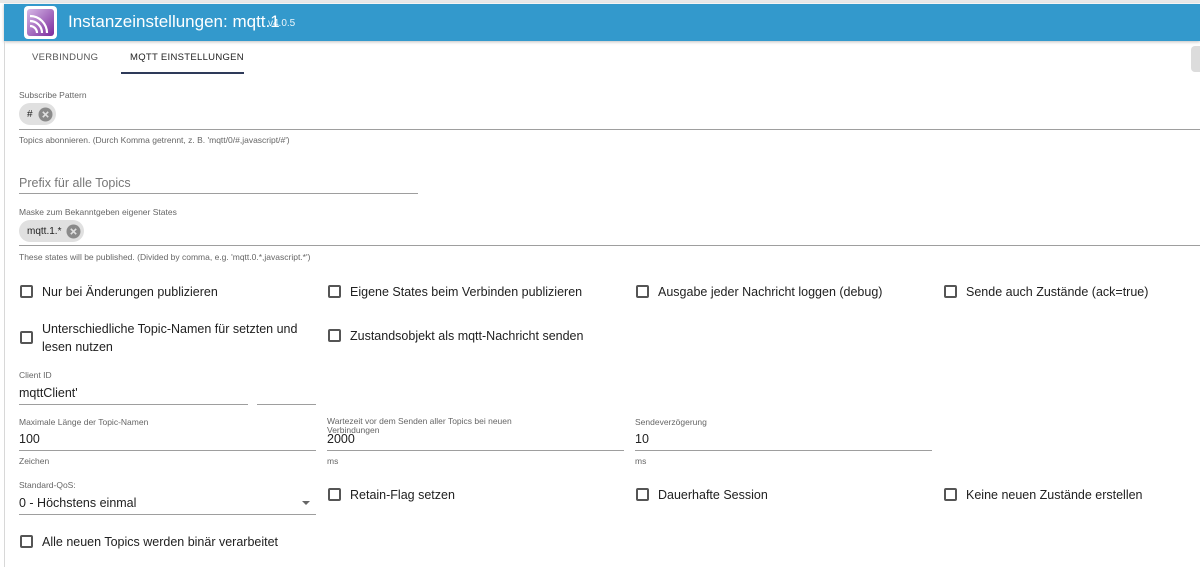  I want to click on wait-time-underline, so click(475, 450).